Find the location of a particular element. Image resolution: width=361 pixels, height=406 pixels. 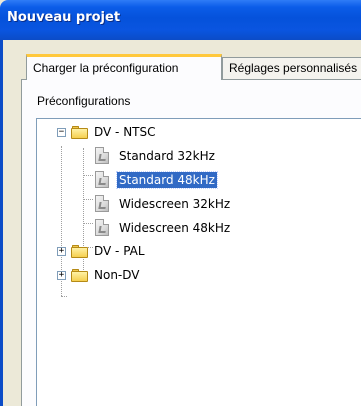

item-label: Standard 32kHz is located at coordinates (167, 156).